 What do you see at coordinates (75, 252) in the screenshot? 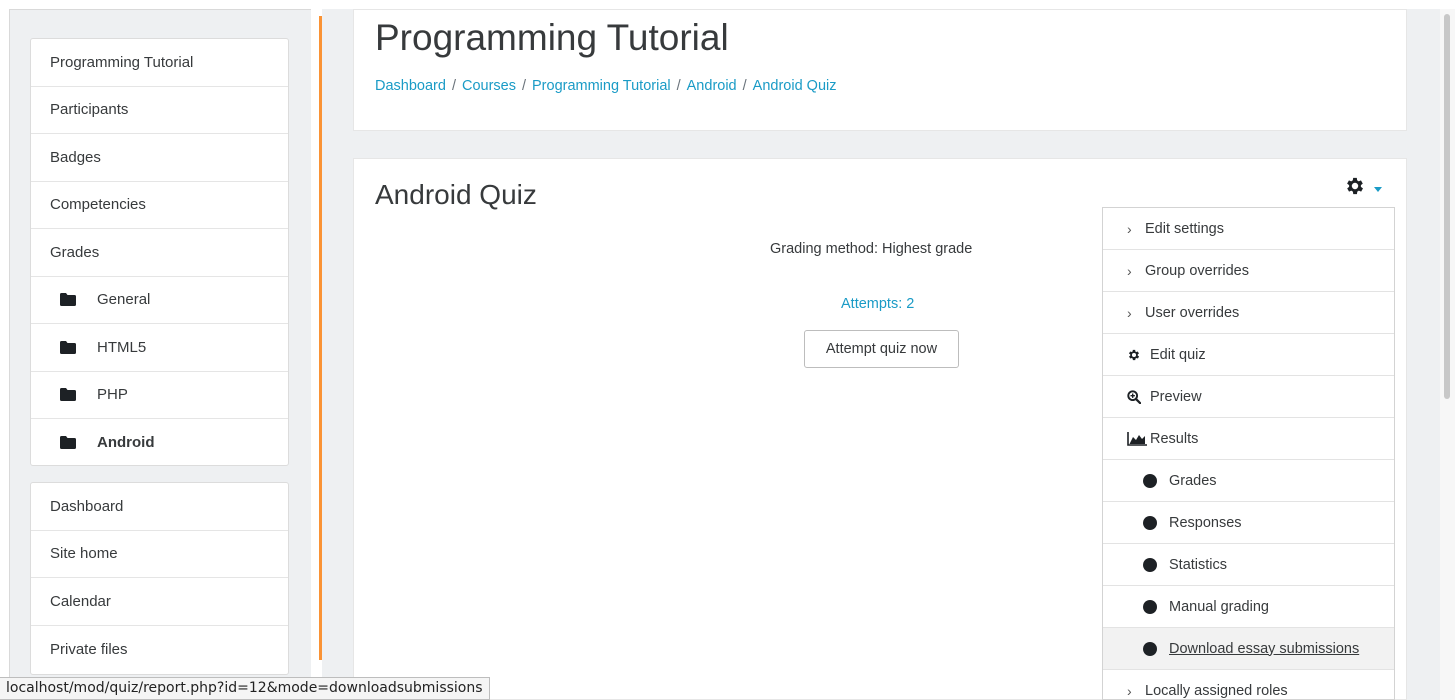
I see `nav-item-label: Grades` at bounding box center [75, 252].